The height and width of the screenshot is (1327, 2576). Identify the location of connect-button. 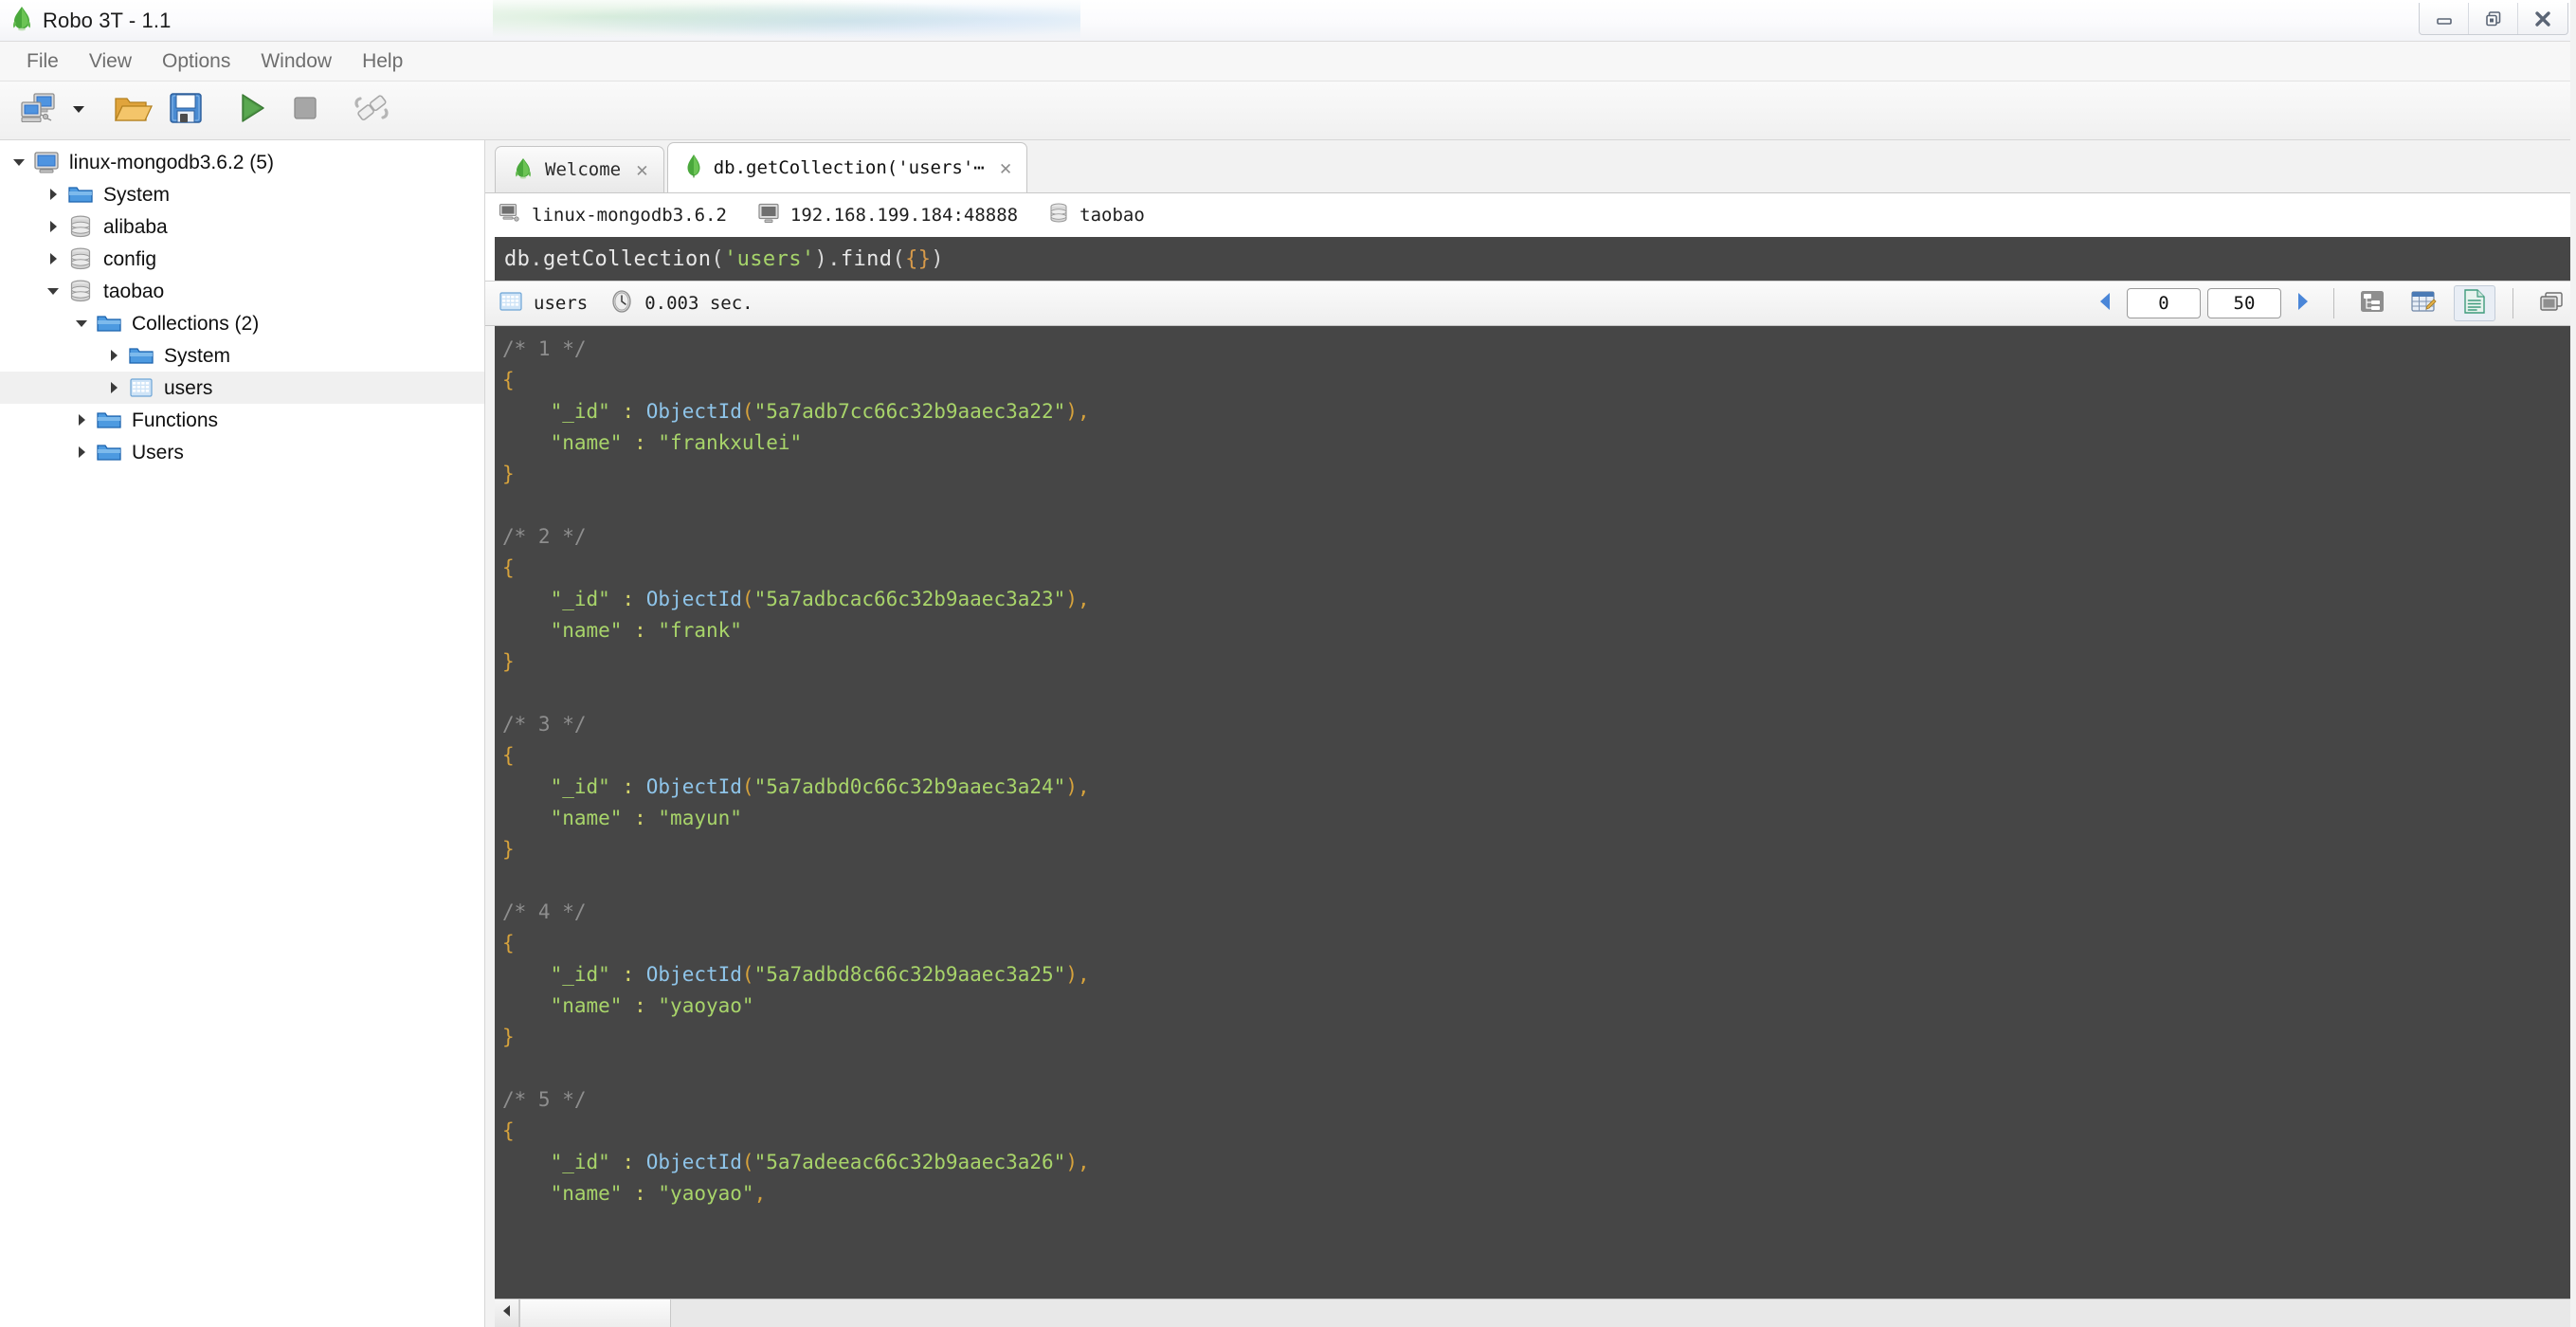
(38, 111).